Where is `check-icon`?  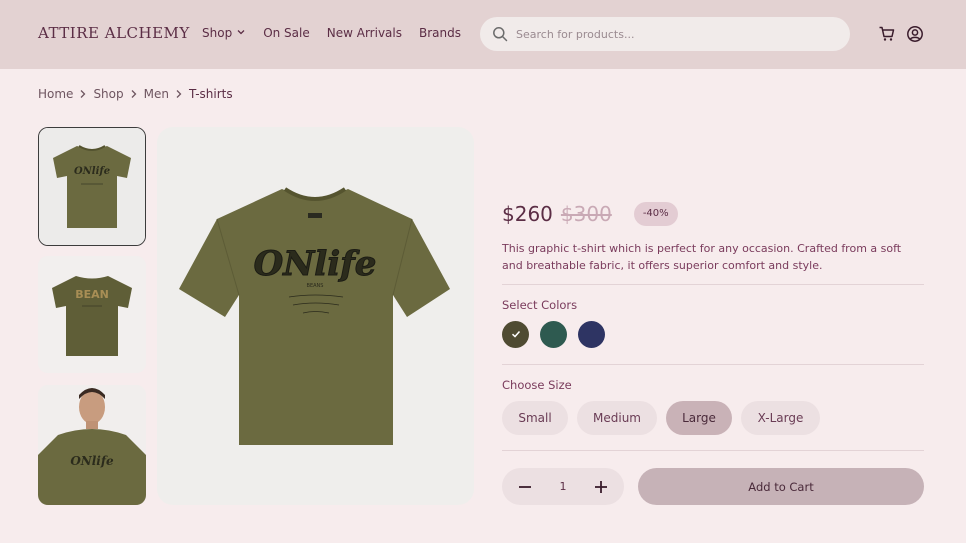
check-icon is located at coordinates (516, 334).